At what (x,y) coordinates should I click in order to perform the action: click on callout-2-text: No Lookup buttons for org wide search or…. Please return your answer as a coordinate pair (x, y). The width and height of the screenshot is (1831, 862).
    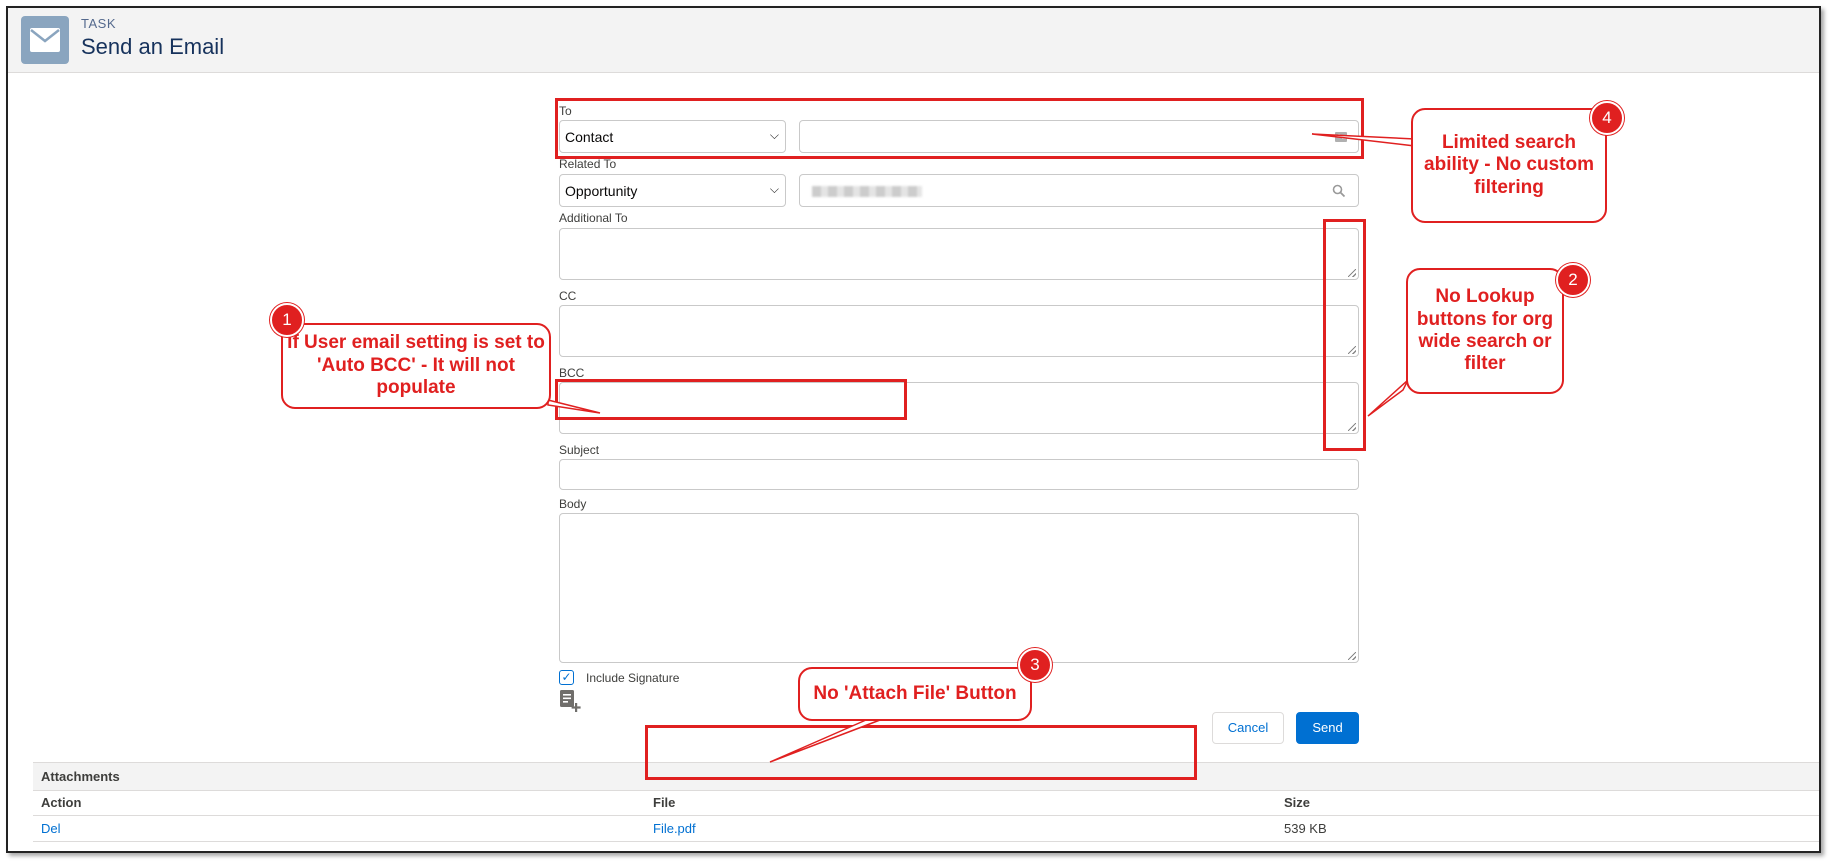
    Looking at the image, I should click on (1485, 330).